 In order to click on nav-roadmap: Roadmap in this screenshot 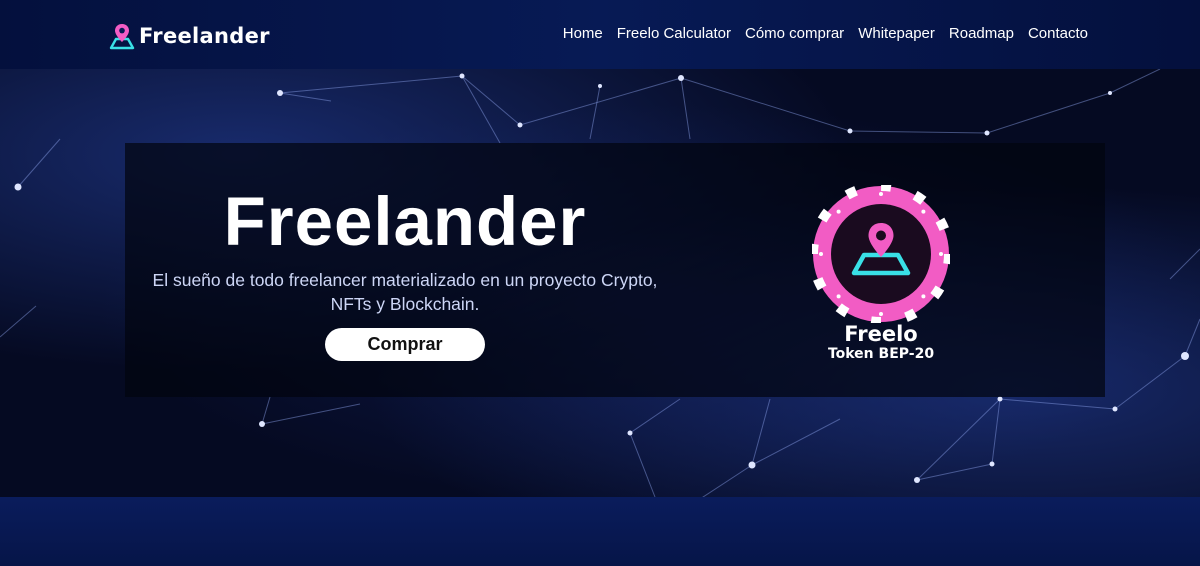, I will do `click(981, 33)`.